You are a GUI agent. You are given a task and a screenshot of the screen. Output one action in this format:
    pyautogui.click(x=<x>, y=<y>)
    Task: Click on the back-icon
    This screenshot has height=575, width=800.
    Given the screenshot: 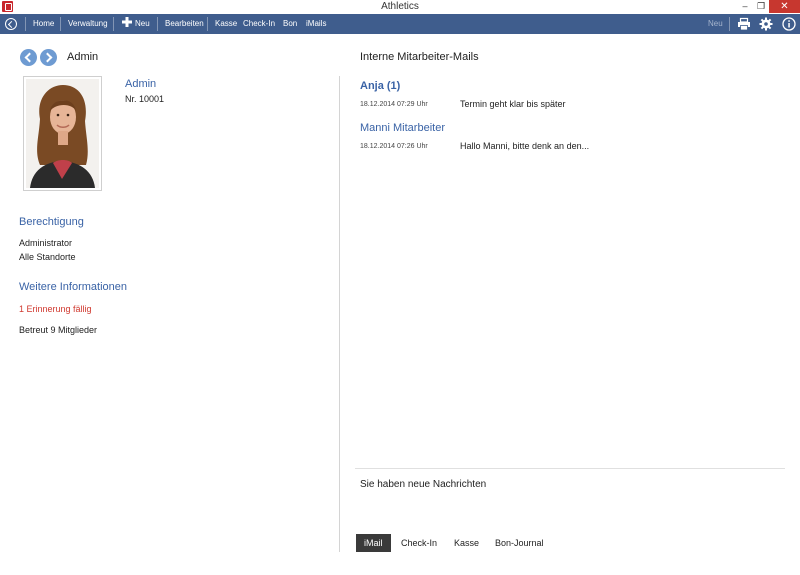 What is the action you would take?
    pyautogui.click(x=11, y=24)
    